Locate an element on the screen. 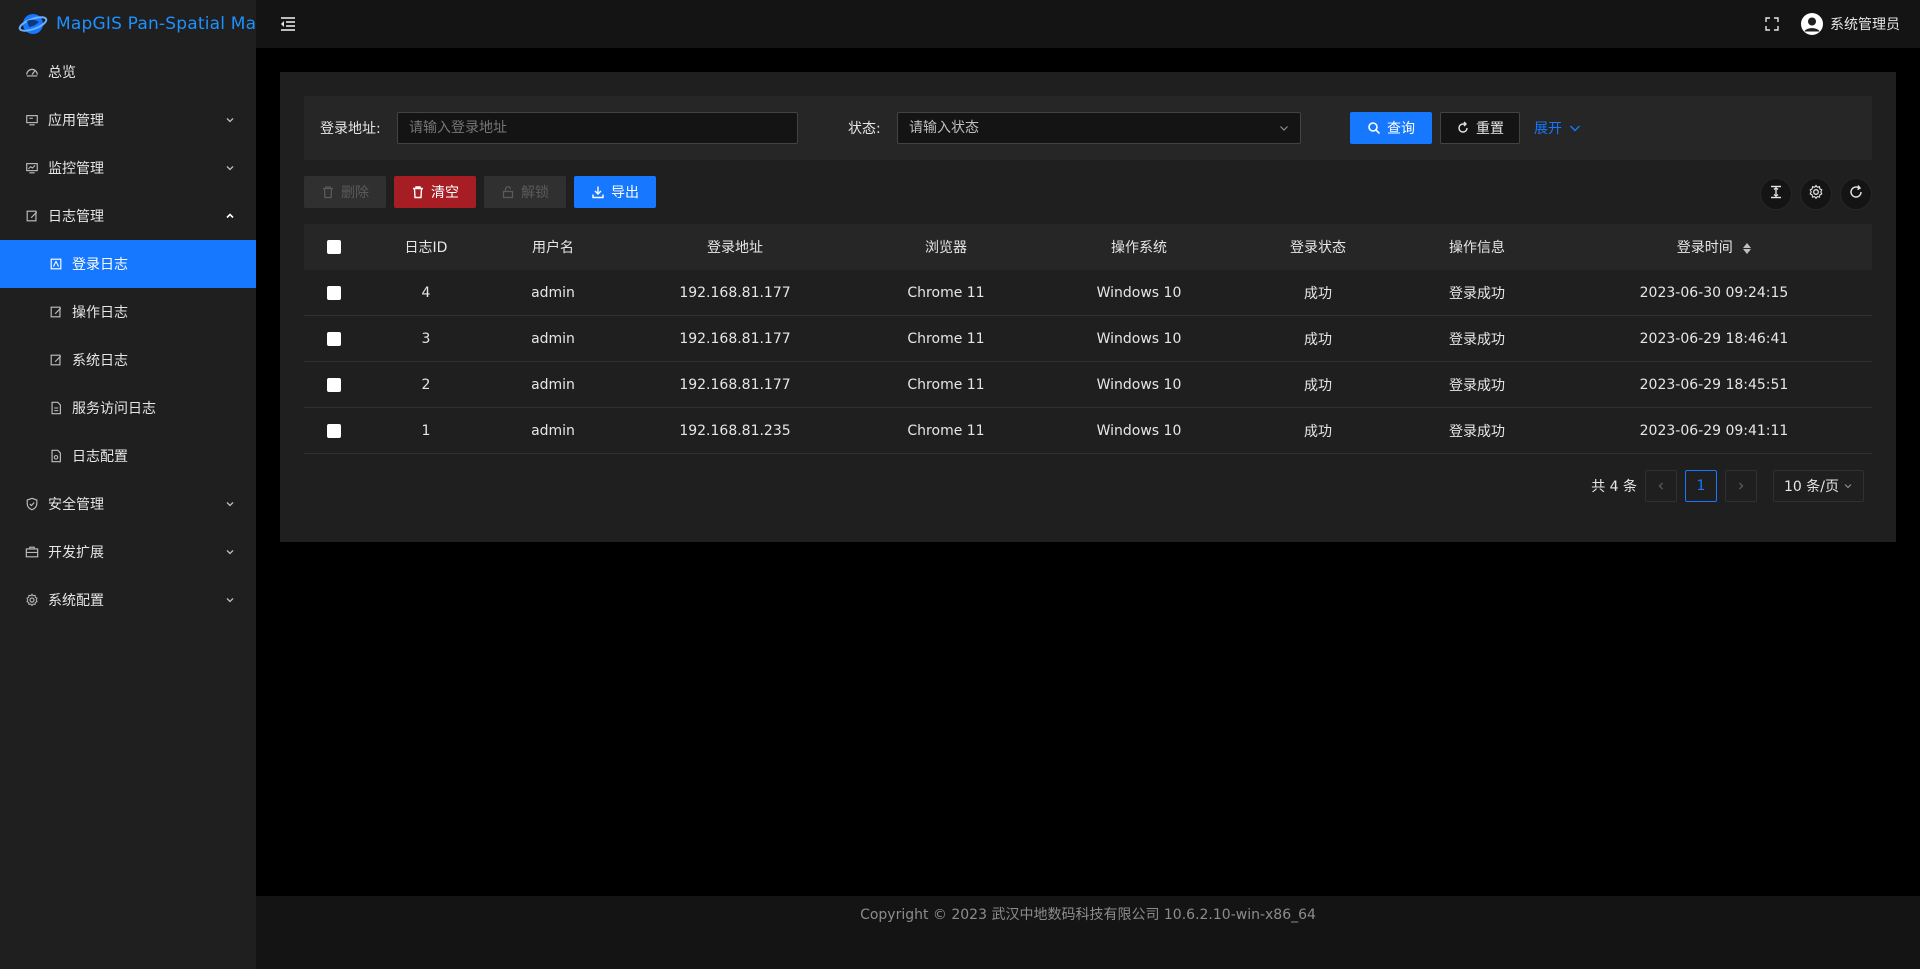  logo: MapGIS Pan-Spatial Map is located at coordinates (133, 24).